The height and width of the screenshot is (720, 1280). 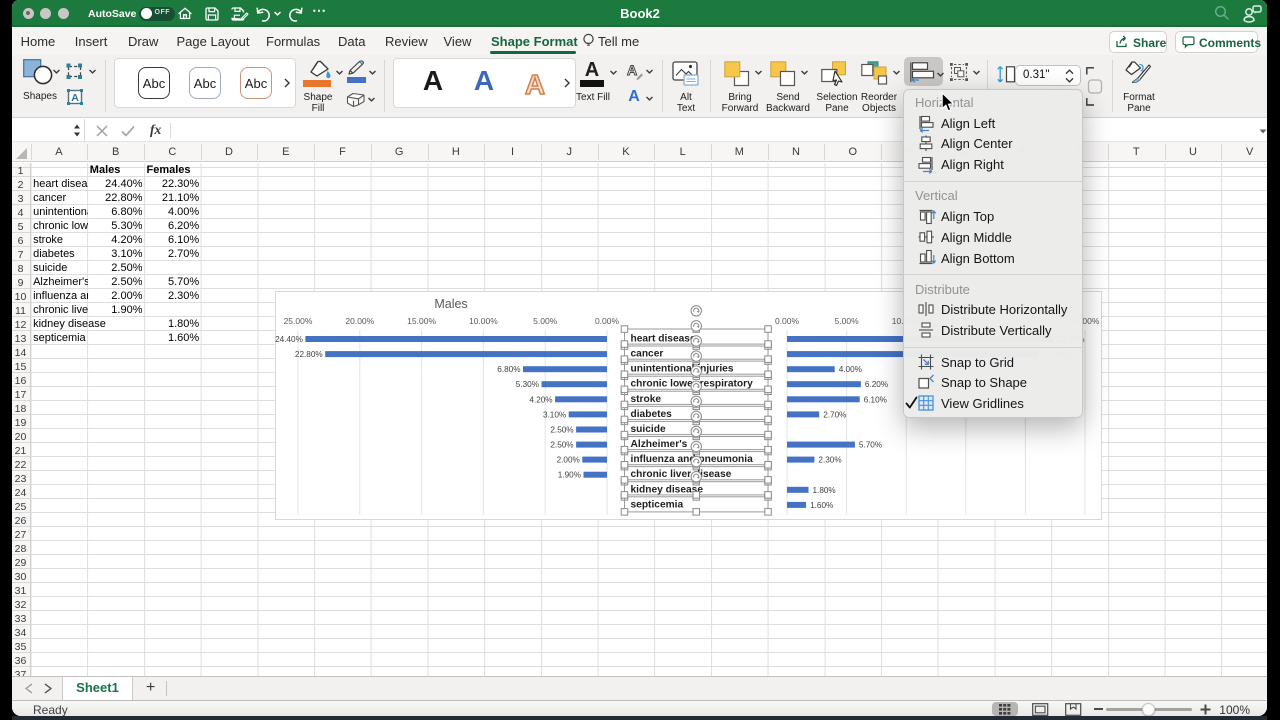 What do you see at coordinates (876, 384) in the screenshot?
I see `svg-text: 6.20%` at bounding box center [876, 384].